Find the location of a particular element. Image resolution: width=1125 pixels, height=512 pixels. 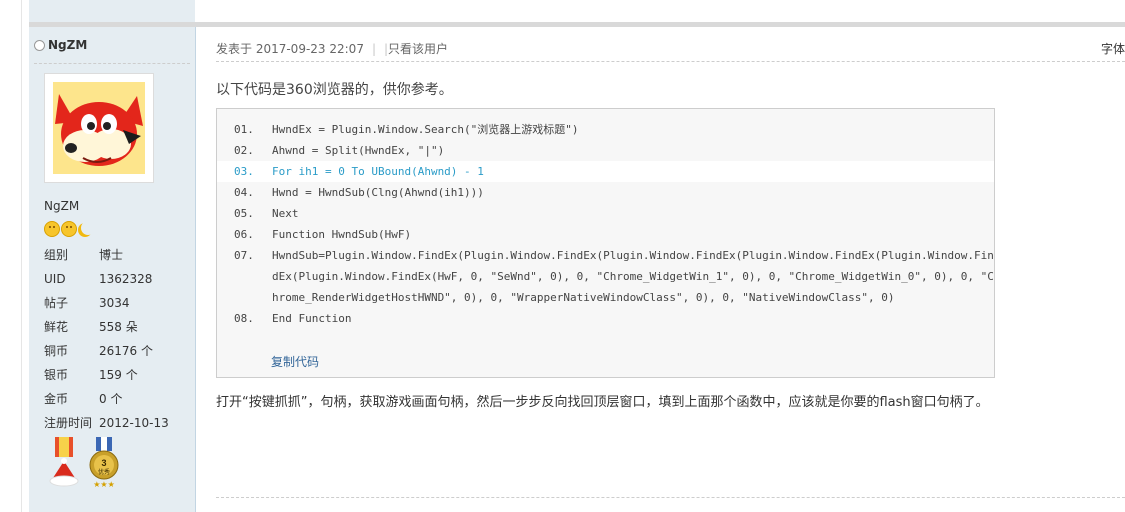

line-number: 07. is located at coordinates (244, 255).